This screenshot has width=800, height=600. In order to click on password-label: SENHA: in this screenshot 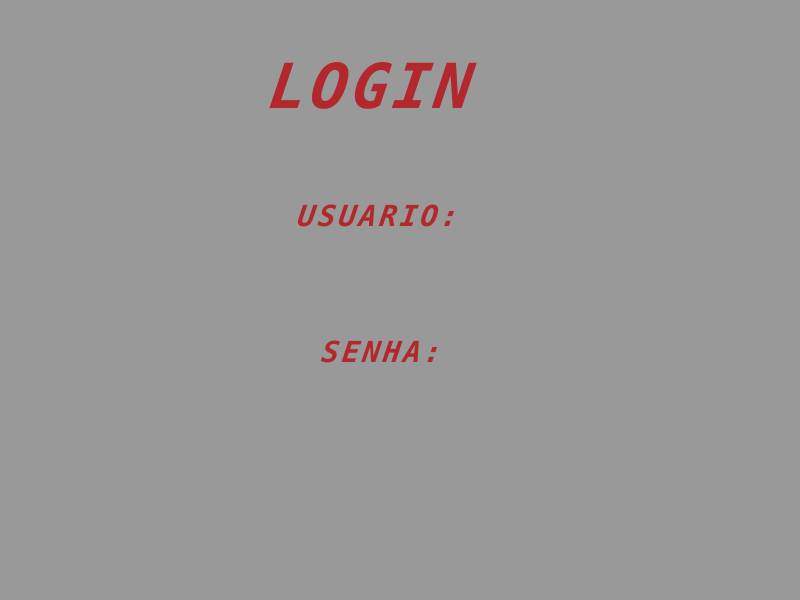, I will do `click(383, 352)`.